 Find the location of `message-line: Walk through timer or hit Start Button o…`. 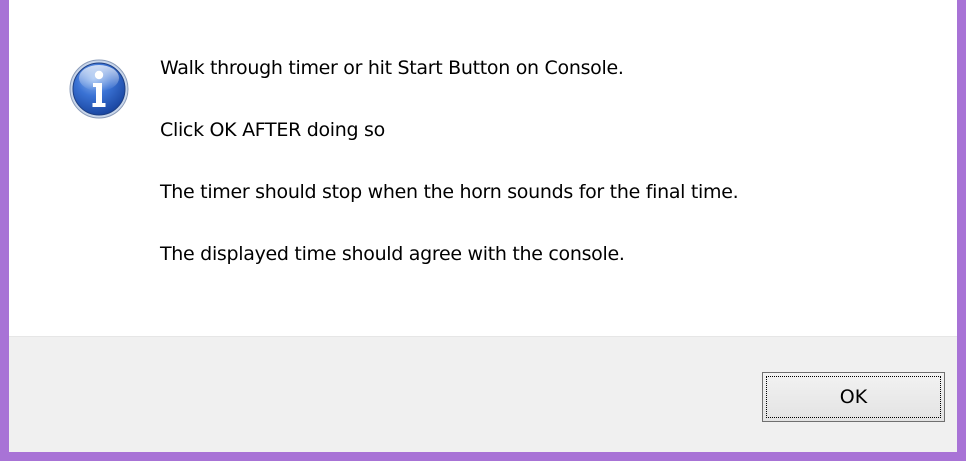

message-line: Walk through timer or hit Start Button o… is located at coordinates (392, 68).